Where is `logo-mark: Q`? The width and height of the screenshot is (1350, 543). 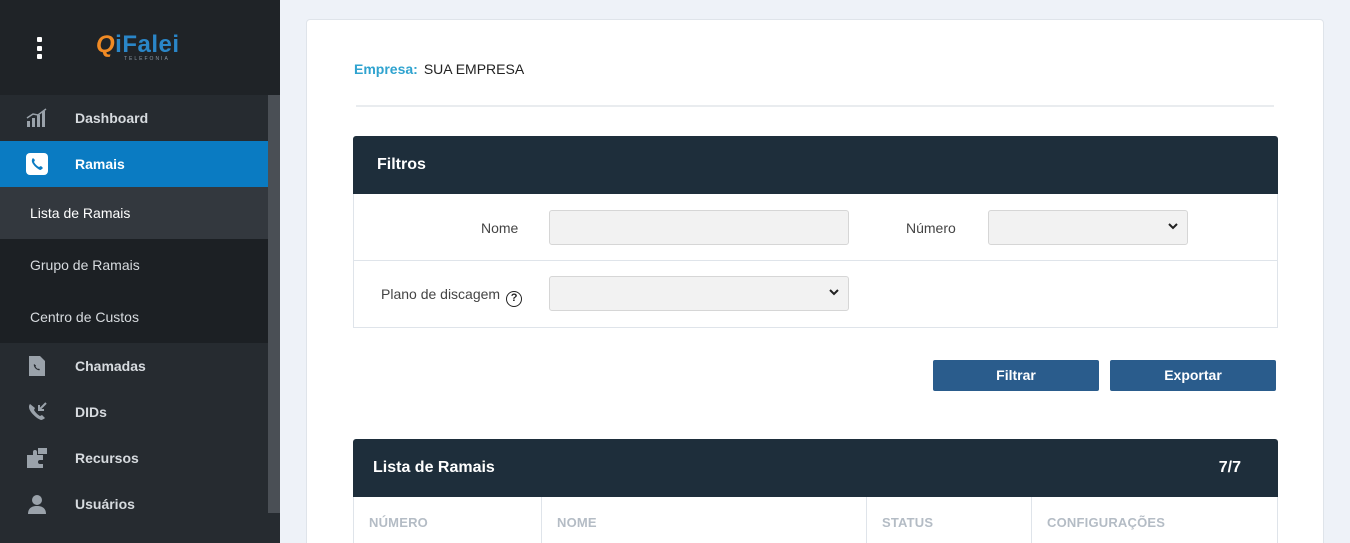
logo-mark: Q is located at coordinates (106, 44).